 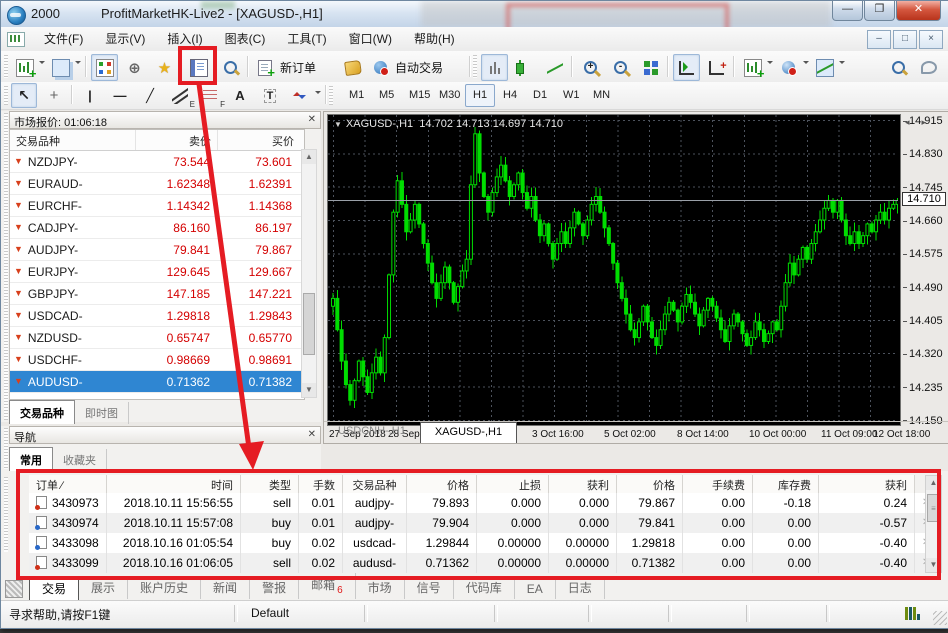 What do you see at coordinates (786, 484) in the screenshot?
I see `orders-column-11: 库存费` at bounding box center [786, 484].